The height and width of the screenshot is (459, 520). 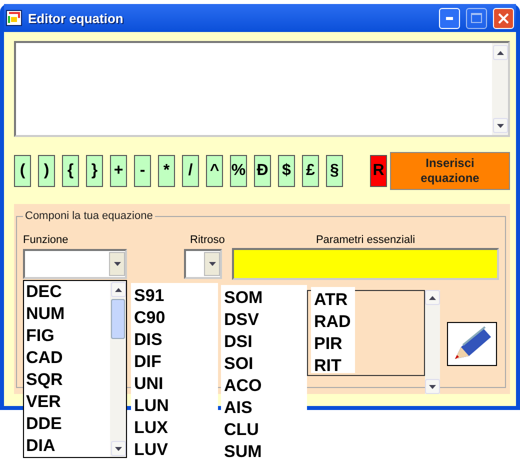 What do you see at coordinates (264, 408) in the screenshot?
I see `function-list-item: AIS` at bounding box center [264, 408].